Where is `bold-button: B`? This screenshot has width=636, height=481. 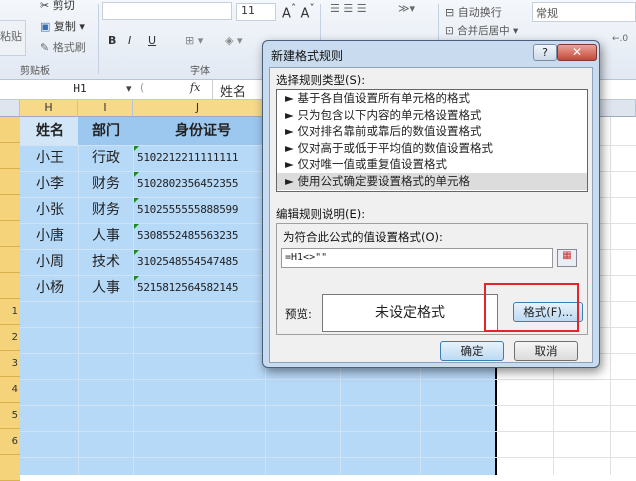
bold-button: B is located at coordinates (112, 40).